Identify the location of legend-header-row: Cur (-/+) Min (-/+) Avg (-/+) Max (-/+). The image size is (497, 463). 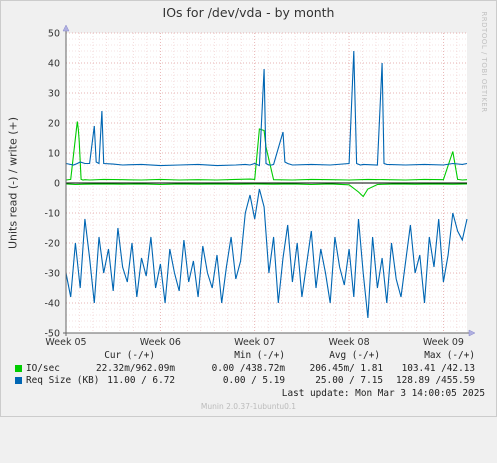
(248, 356).